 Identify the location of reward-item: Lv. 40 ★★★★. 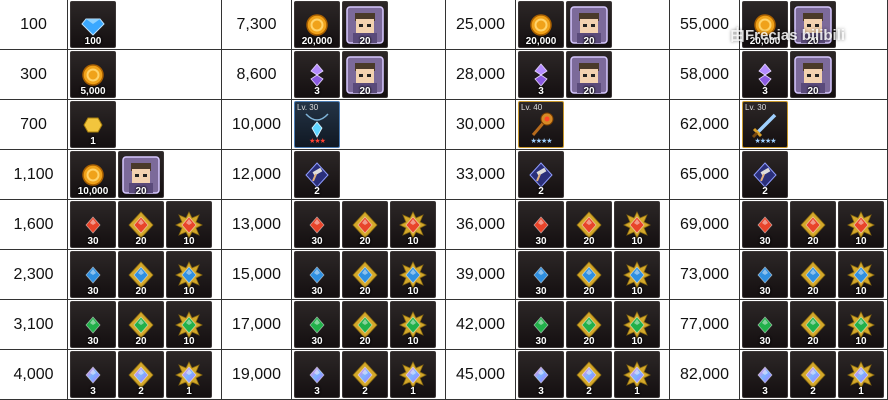
(541, 124).